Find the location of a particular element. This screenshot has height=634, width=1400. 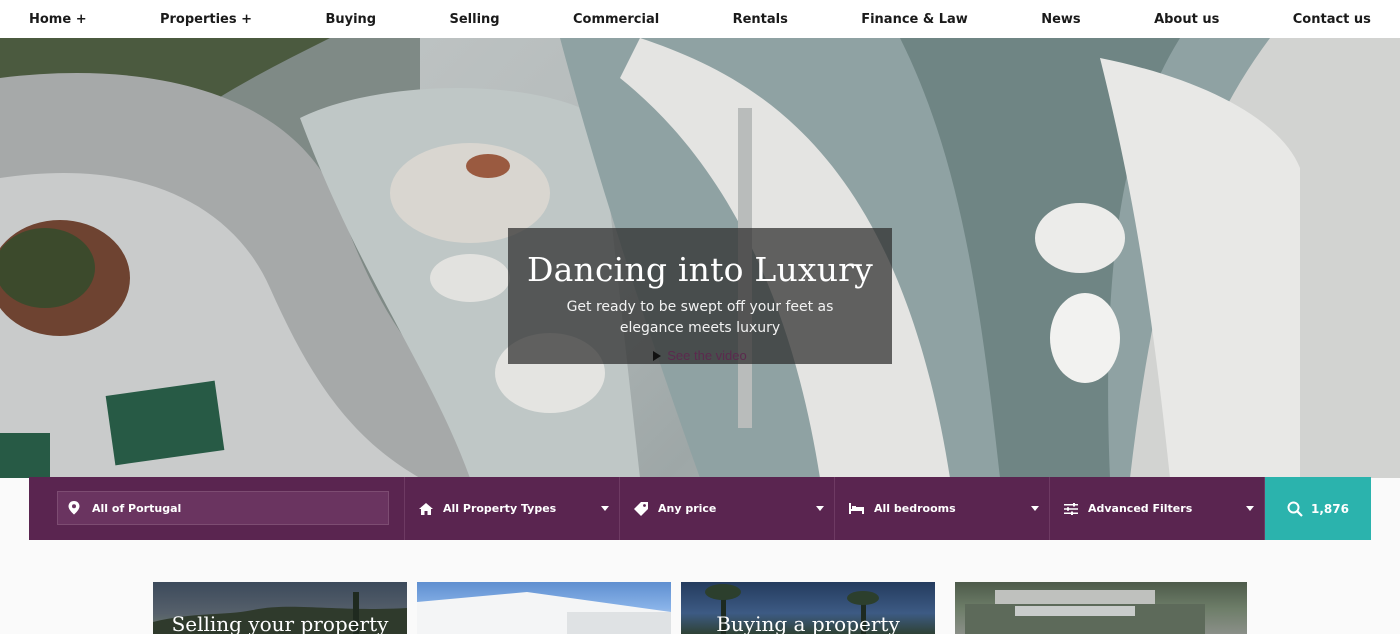

sliders-icon is located at coordinates (1071, 508).